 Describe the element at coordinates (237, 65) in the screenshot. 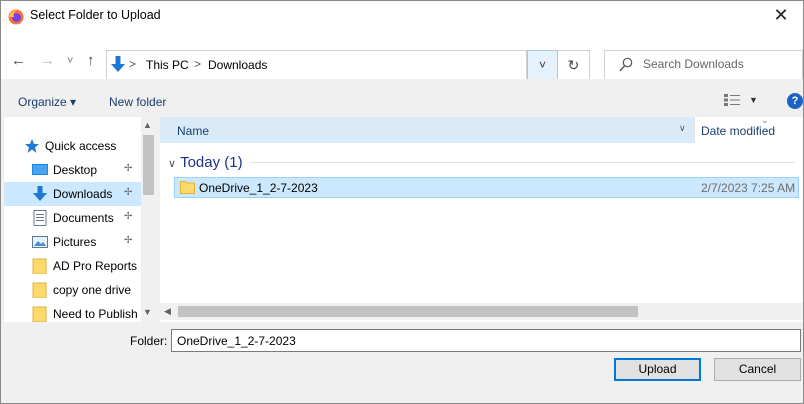

I see `breadcrumb-downloads: Downloads` at that location.